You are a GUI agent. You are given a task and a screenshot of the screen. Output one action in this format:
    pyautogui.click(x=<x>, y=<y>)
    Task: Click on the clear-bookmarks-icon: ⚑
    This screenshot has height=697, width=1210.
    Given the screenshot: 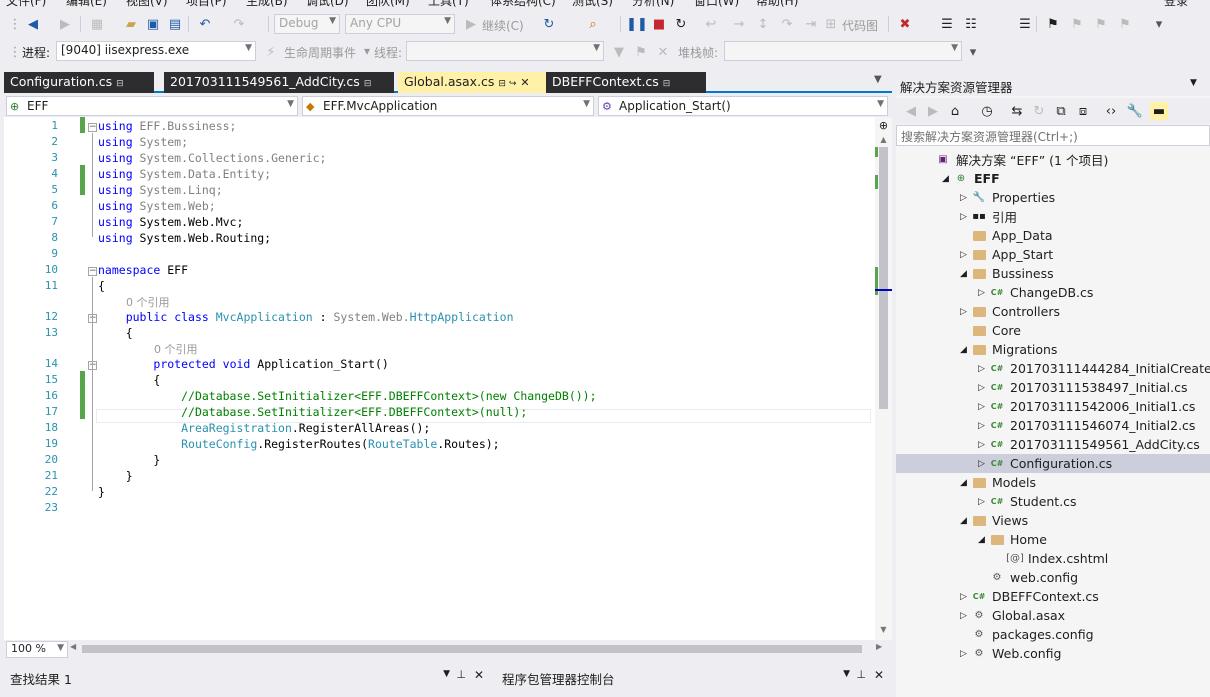 What is the action you would take?
    pyautogui.click(x=1125, y=24)
    